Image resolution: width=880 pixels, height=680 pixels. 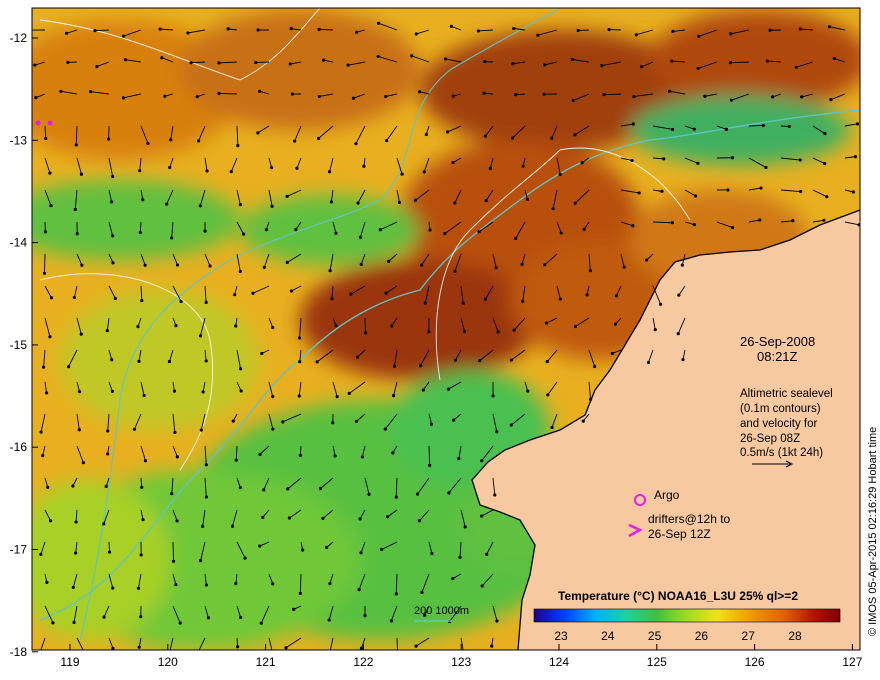 I want to click on lon-tick-label: 127, so click(x=852, y=662).